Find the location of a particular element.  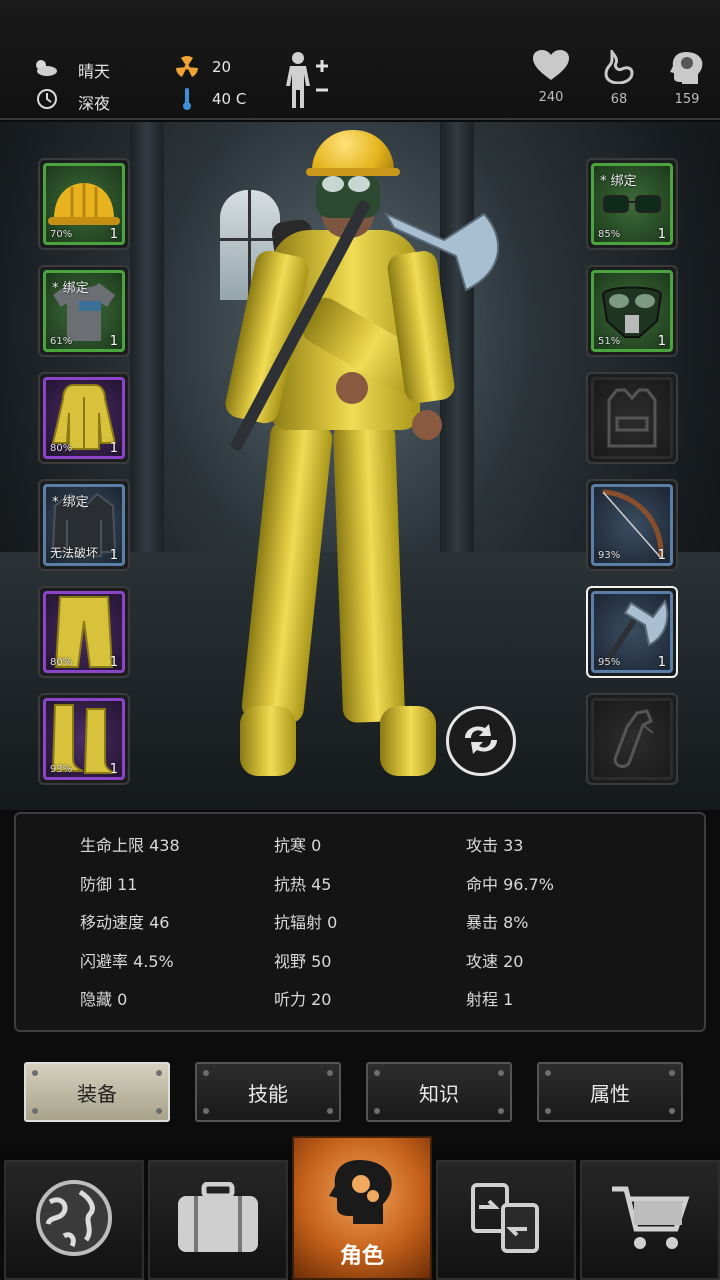

slot-frame: * 绑定无法破坏 1 is located at coordinates (84, 525).